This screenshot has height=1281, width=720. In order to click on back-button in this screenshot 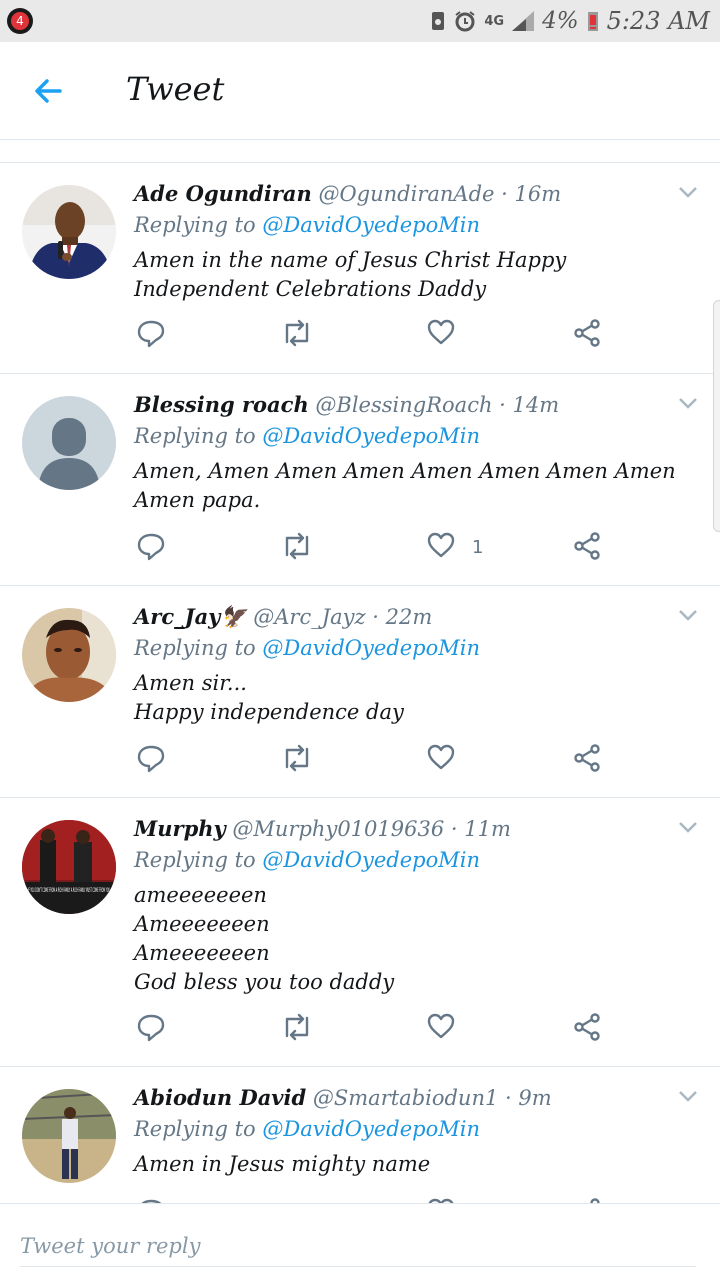, I will do `click(49, 91)`.